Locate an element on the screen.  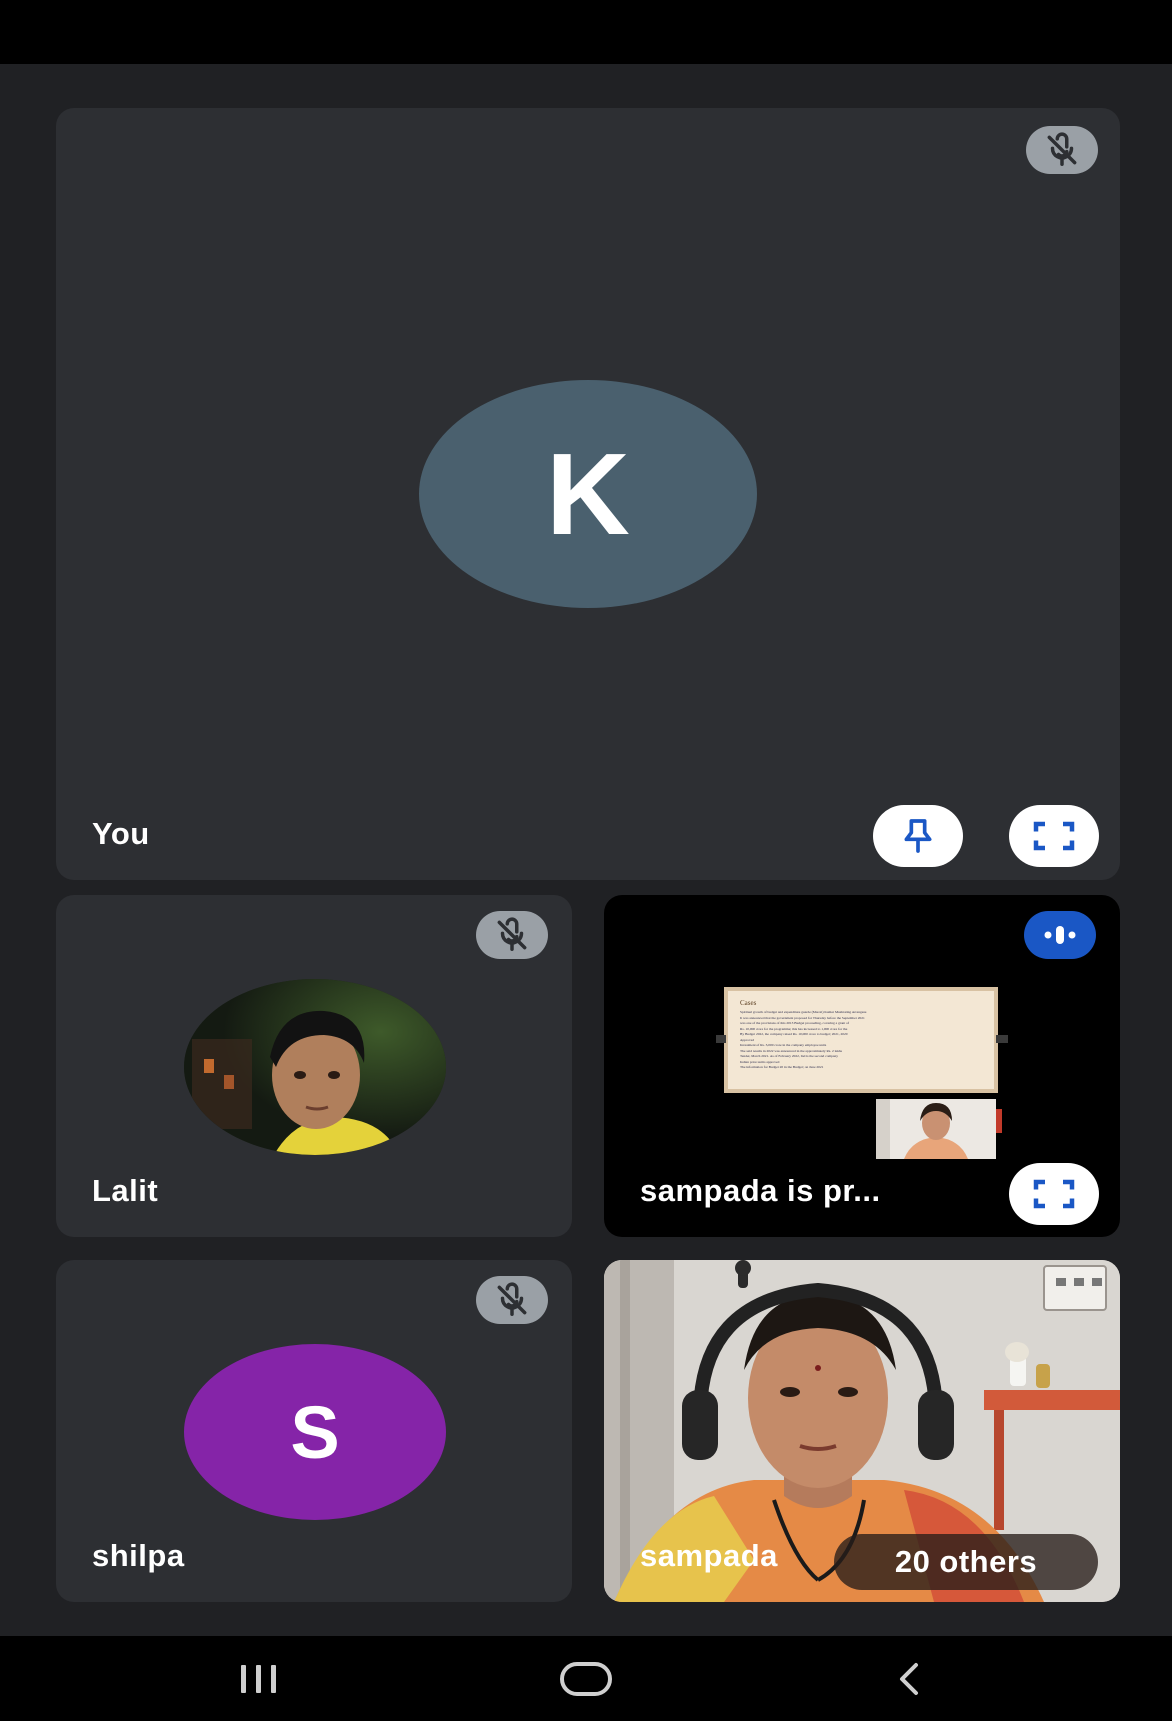
avatar-self: K is located at coordinates (588, 494).